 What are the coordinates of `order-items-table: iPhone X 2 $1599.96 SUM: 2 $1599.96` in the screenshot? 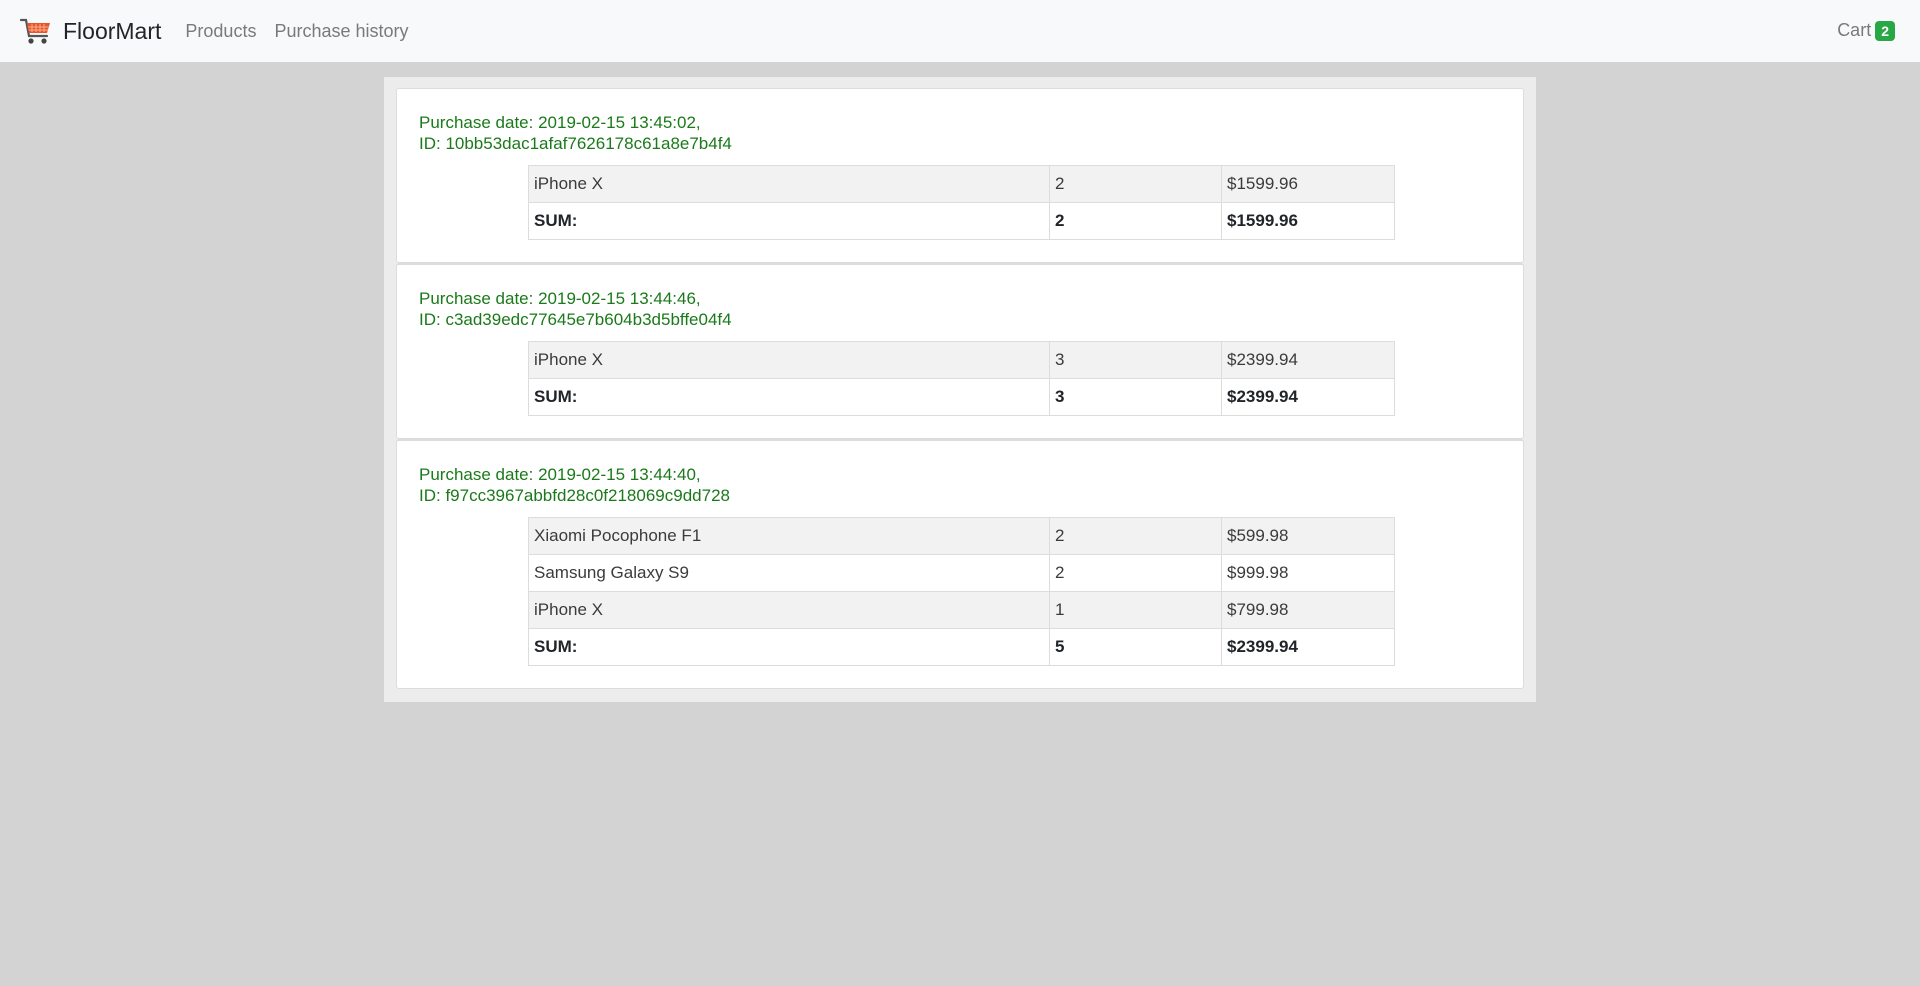 It's located at (961, 202).